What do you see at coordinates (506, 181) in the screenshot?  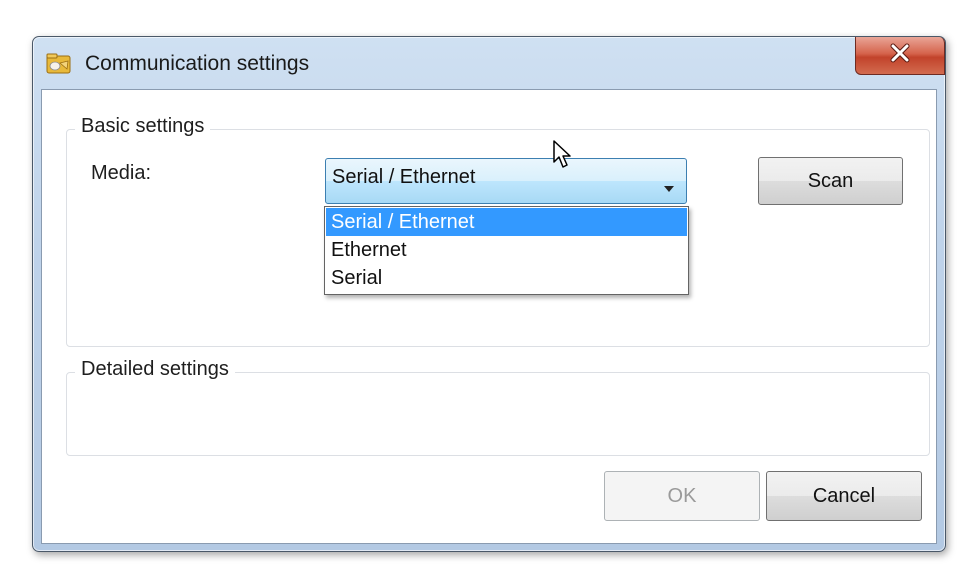 I see `media-combobox: Serial / Ethernet` at bounding box center [506, 181].